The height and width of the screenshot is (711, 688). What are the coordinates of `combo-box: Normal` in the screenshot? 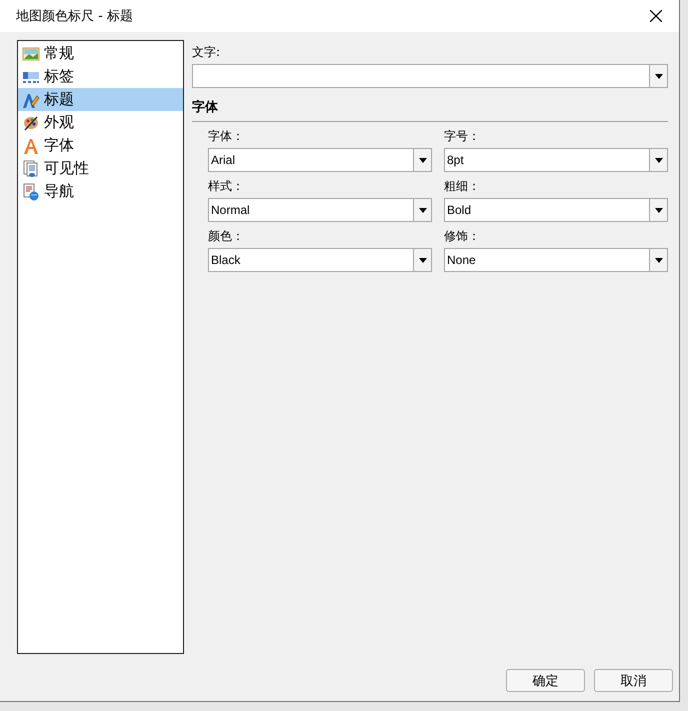 It's located at (320, 210).